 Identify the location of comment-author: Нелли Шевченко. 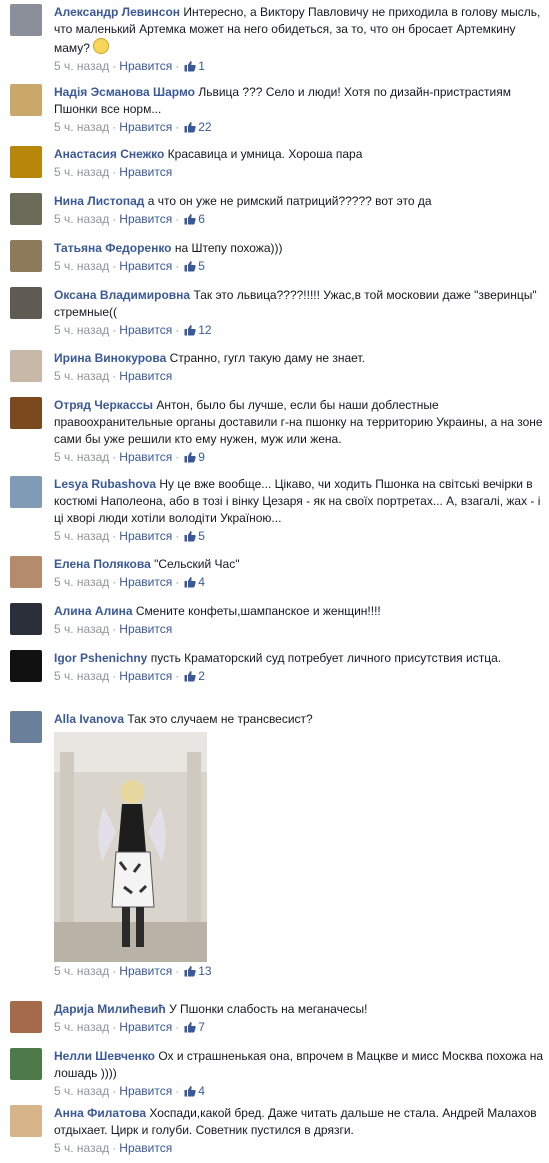
(104, 1056).